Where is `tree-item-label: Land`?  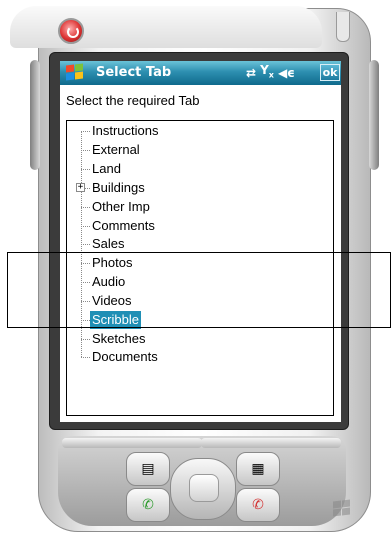
tree-item-label: Land is located at coordinates (106, 168).